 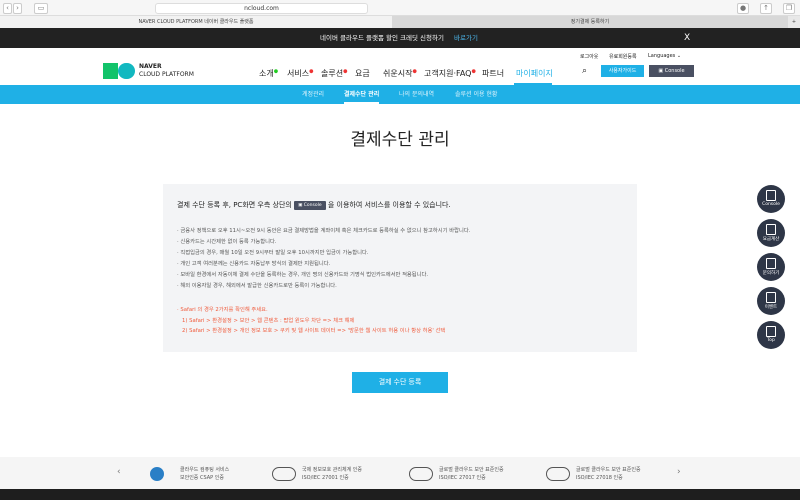 I want to click on list-item: · 개인 고객 여러분께는 신용카드 자동납부 방식의 결제만 지원됩니다., so click(x=254, y=264).